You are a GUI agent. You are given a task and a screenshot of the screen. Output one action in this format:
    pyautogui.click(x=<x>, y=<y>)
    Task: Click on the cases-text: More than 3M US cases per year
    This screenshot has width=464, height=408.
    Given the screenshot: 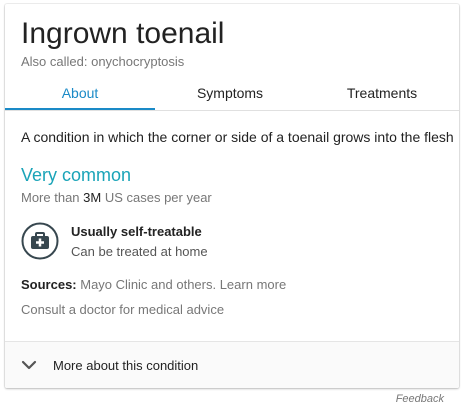 What is the action you would take?
    pyautogui.click(x=116, y=198)
    